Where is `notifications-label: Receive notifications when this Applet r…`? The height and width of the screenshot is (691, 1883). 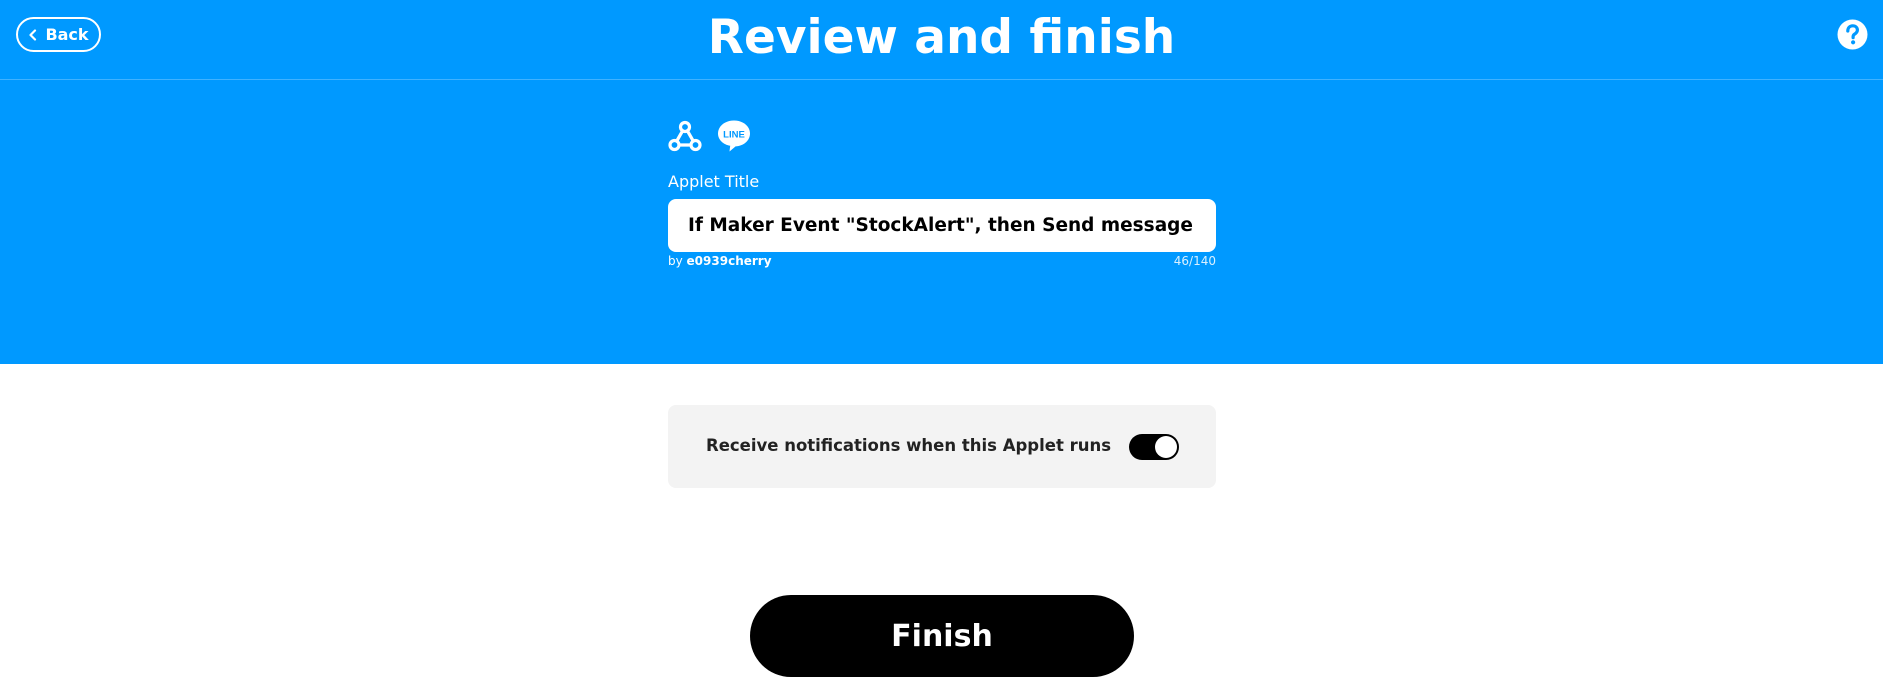 notifications-label: Receive notifications when this Applet r… is located at coordinates (909, 445).